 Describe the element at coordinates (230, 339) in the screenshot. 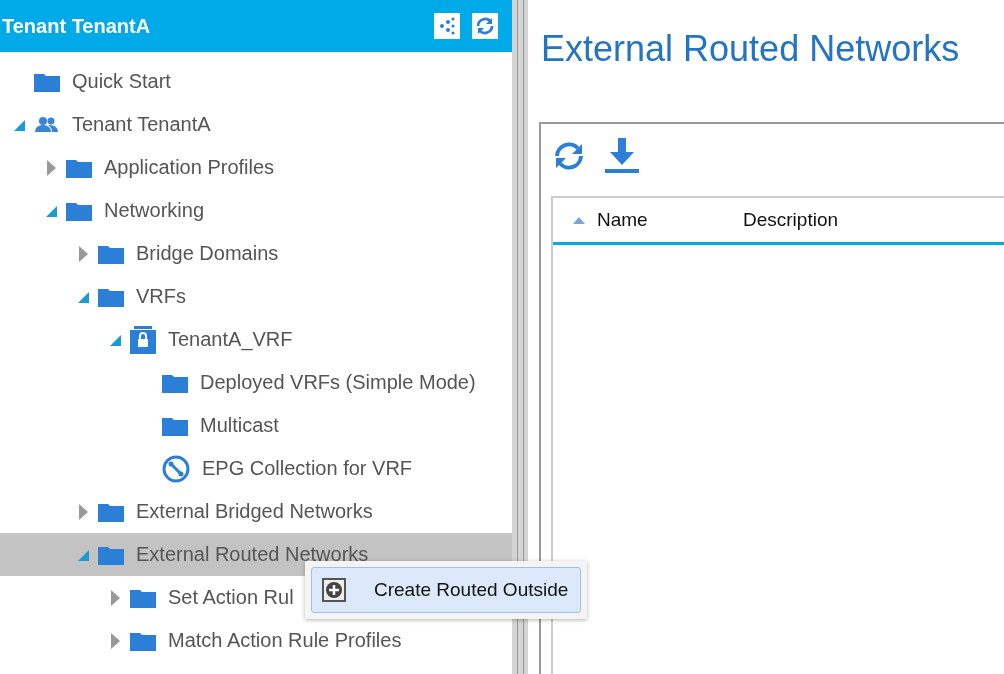

I see `tree-item-label: TenantA_VRF` at that location.